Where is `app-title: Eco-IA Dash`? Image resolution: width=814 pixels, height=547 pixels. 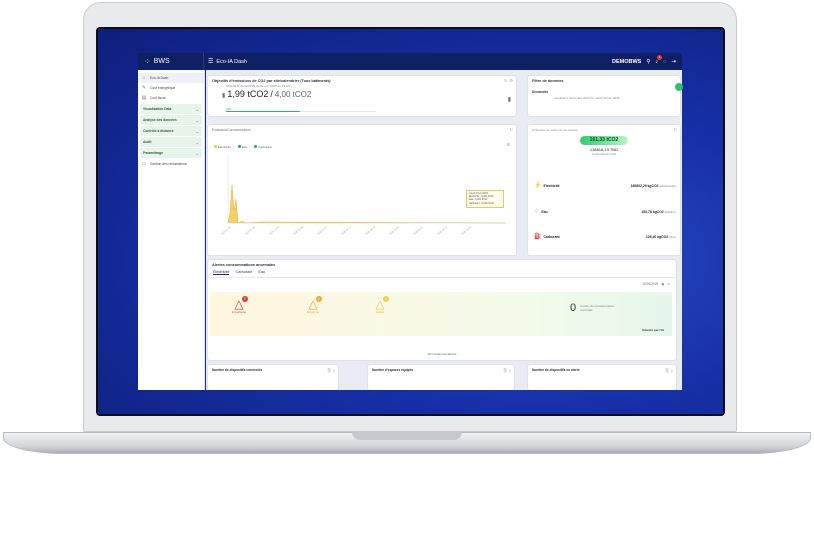 app-title: Eco-IA Dash is located at coordinates (231, 61).